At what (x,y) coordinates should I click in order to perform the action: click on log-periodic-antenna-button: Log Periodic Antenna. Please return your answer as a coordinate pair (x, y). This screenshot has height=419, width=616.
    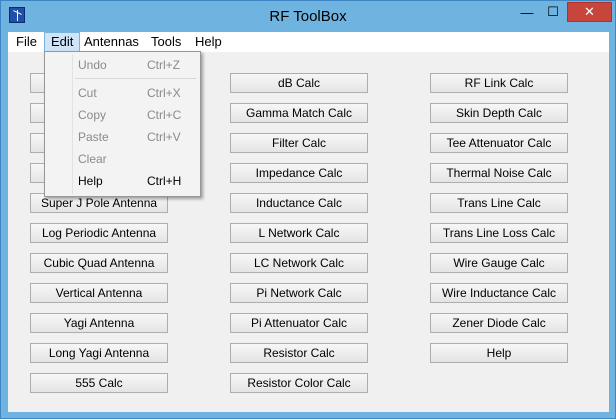
    Looking at the image, I should click on (99, 233).